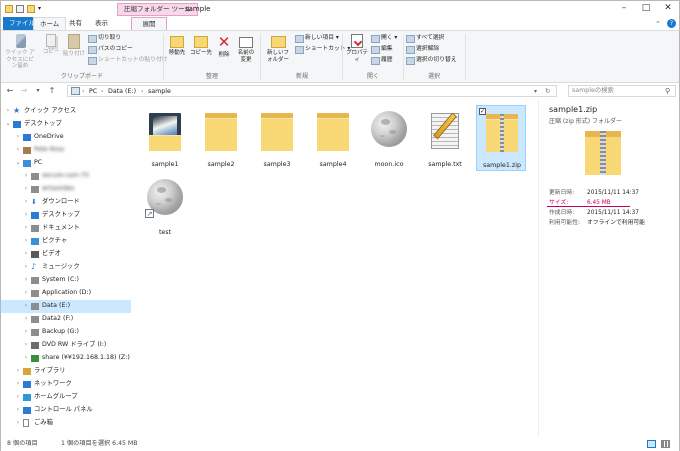  Describe the element at coordinates (382, 49) in the screenshot. I see `edit-button: 編集` at that location.